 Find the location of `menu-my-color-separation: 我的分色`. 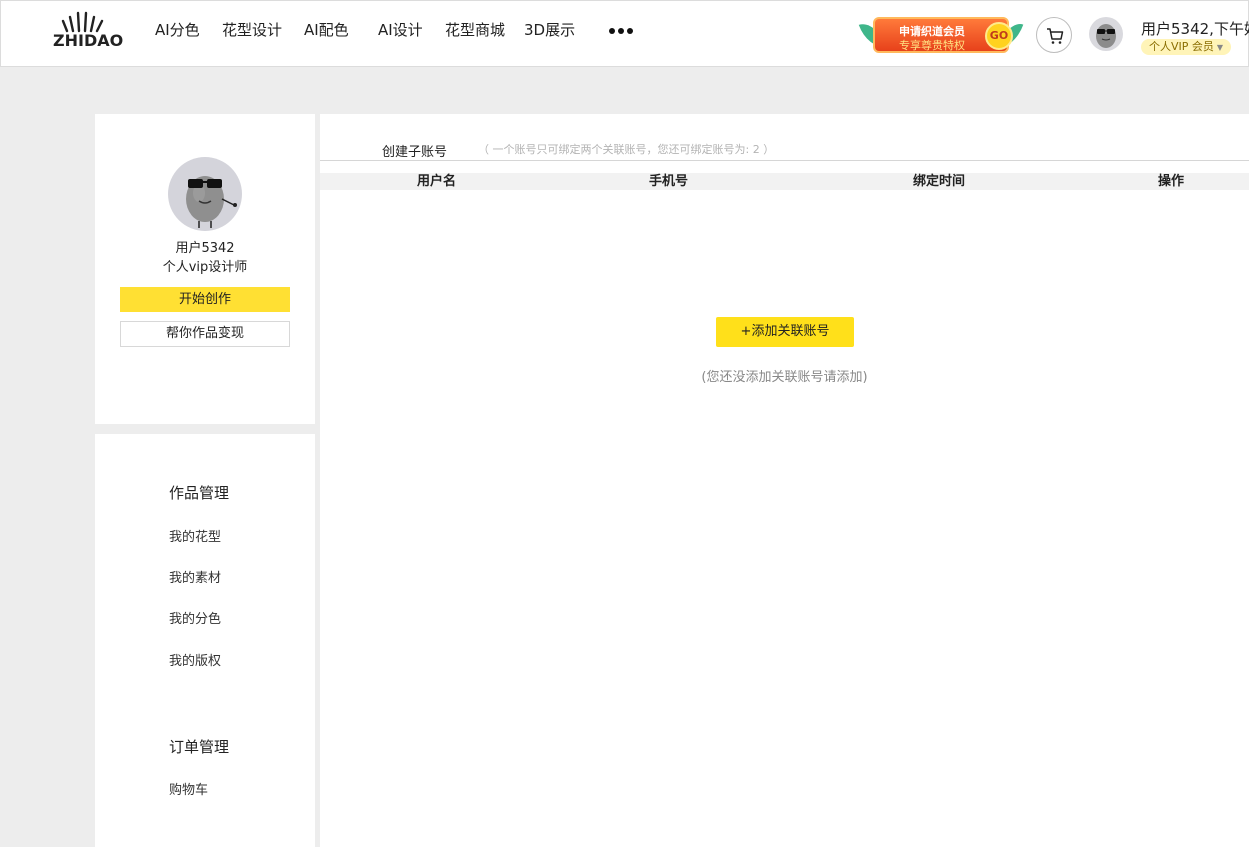

menu-my-color-separation: 我的分色 is located at coordinates (195, 617).